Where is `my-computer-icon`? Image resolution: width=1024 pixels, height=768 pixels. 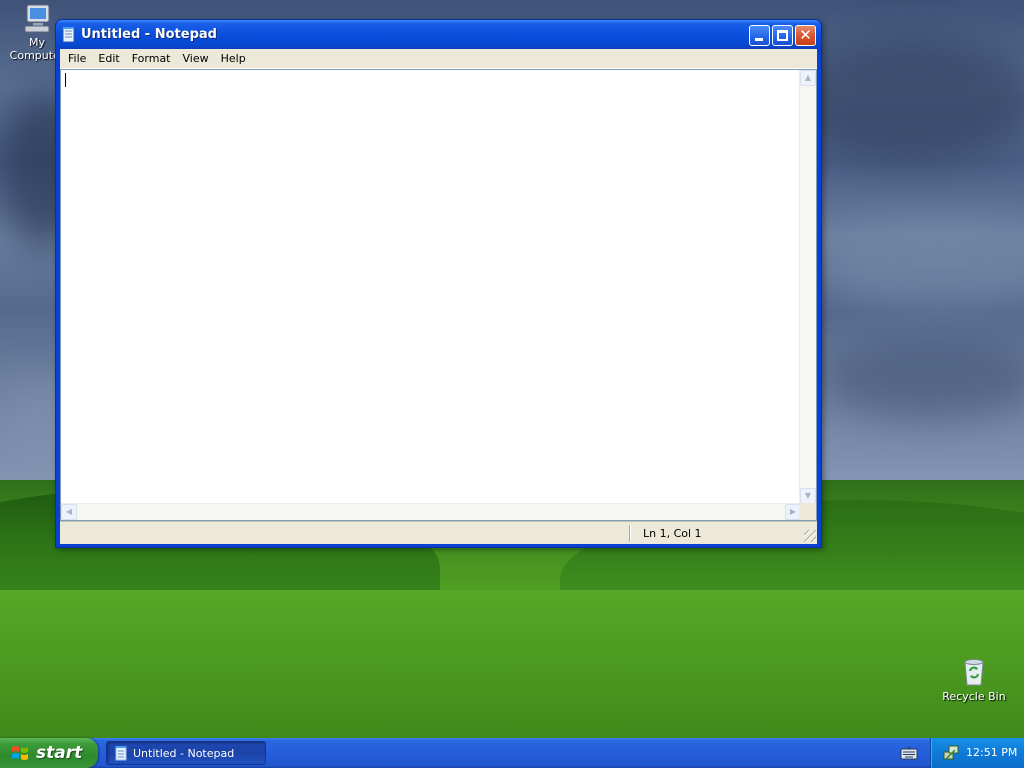 my-computer-icon is located at coordinates (37, 18).